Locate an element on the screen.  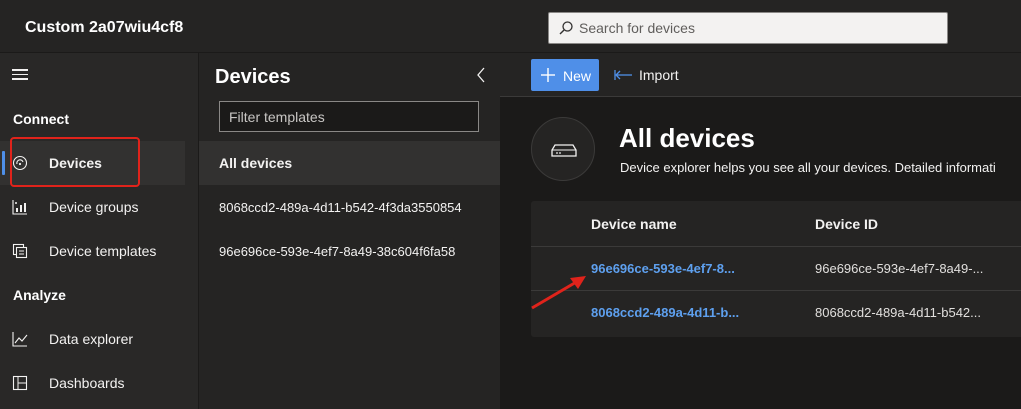
nav-item-label: Device groups is located at coordinates (94, 207).